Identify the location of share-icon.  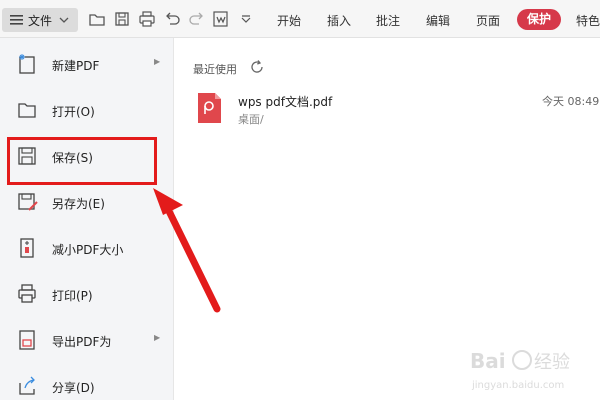
(27, 385).